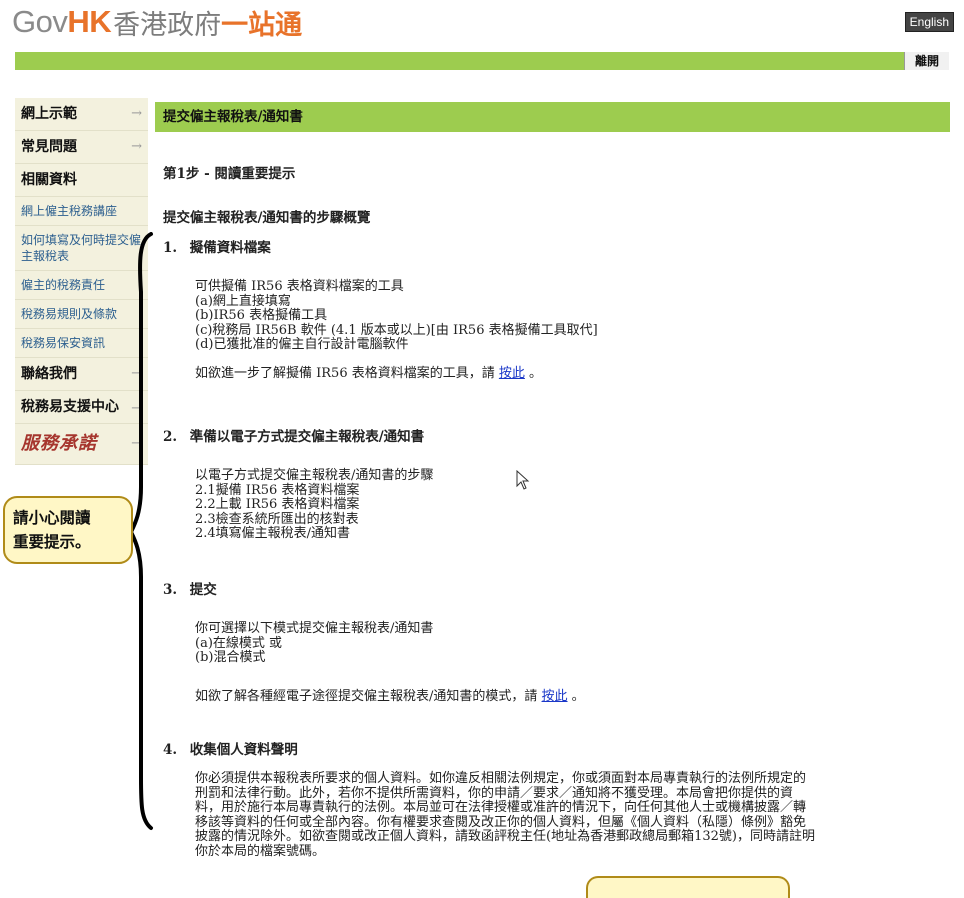 This screenshot has width=964, height=898. What do you see at coordinates (368, 696) in the screenshot?
I see `note-text: 如欲了解各種經電子途徑提交僱主報稅表/通知書的模式，請` at bounding box center [368, 696].